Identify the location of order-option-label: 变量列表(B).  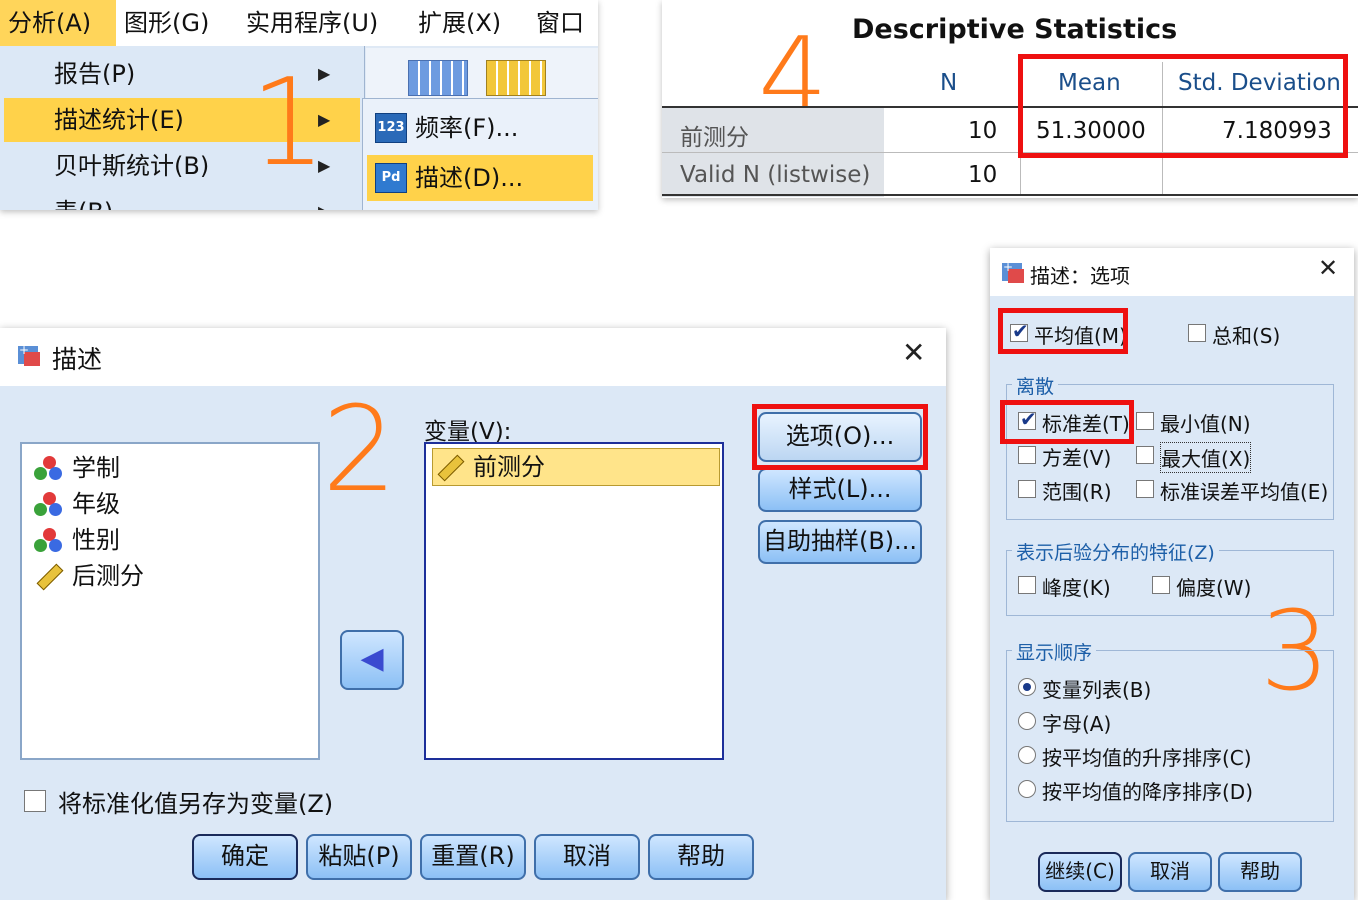
(1097, 690).